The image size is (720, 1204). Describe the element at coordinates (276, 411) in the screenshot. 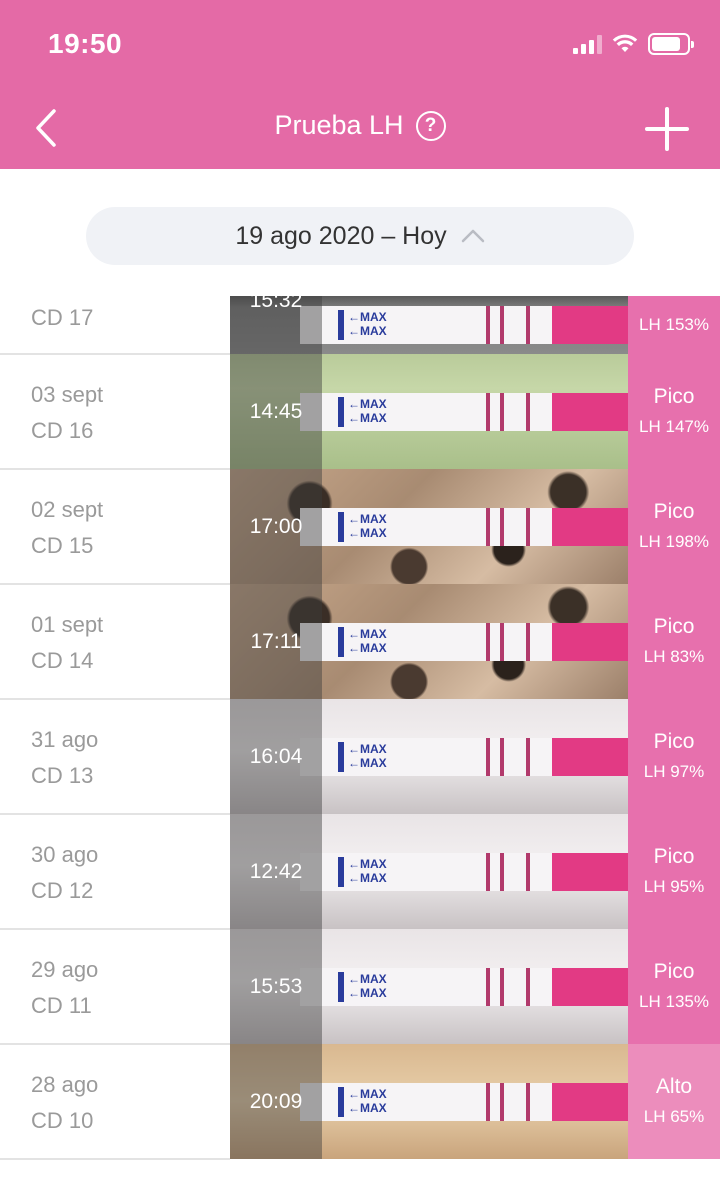

I see `test-time: 14:45` at that location.